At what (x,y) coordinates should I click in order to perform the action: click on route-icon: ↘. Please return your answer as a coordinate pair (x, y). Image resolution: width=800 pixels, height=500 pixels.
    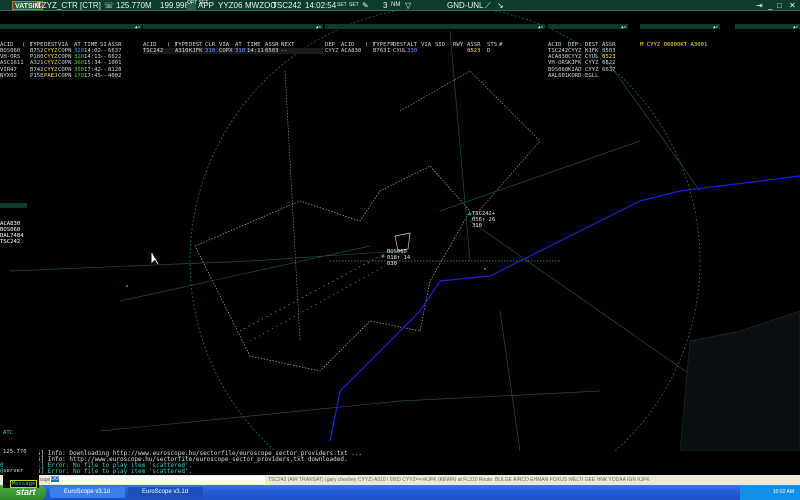
    Looking at the image, I should click on (500, 5).